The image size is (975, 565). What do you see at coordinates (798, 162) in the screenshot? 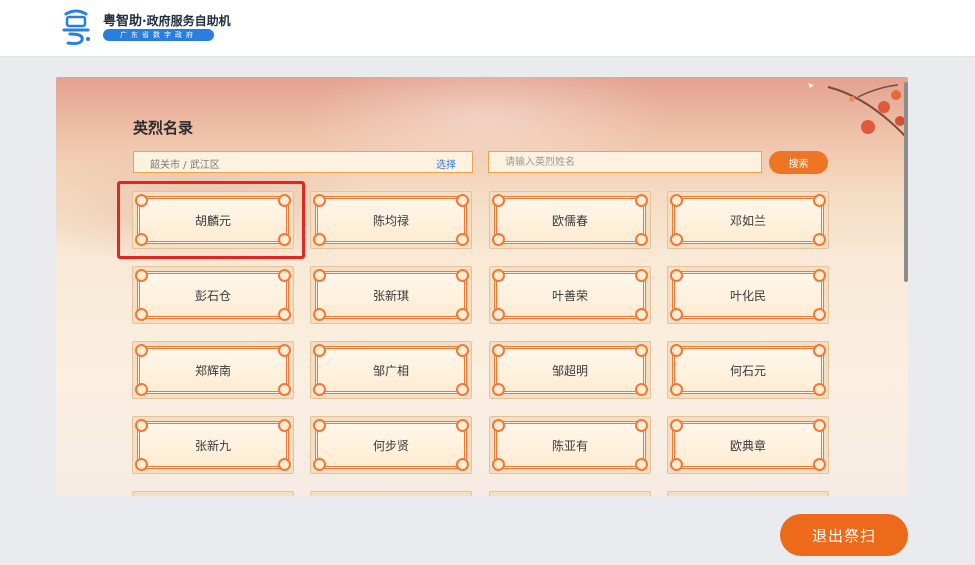
I see `search-button: 搜索` at bounding box center [798, 162].